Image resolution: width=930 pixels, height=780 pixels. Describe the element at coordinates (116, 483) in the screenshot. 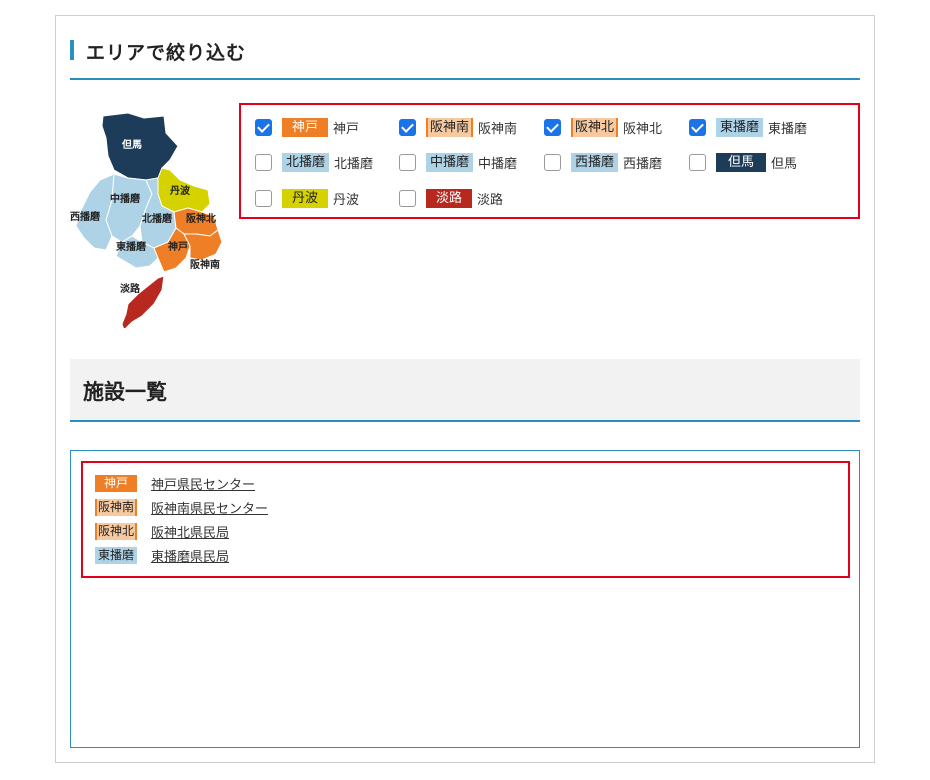

I see `facility-area-tag: 神戸` at that location.